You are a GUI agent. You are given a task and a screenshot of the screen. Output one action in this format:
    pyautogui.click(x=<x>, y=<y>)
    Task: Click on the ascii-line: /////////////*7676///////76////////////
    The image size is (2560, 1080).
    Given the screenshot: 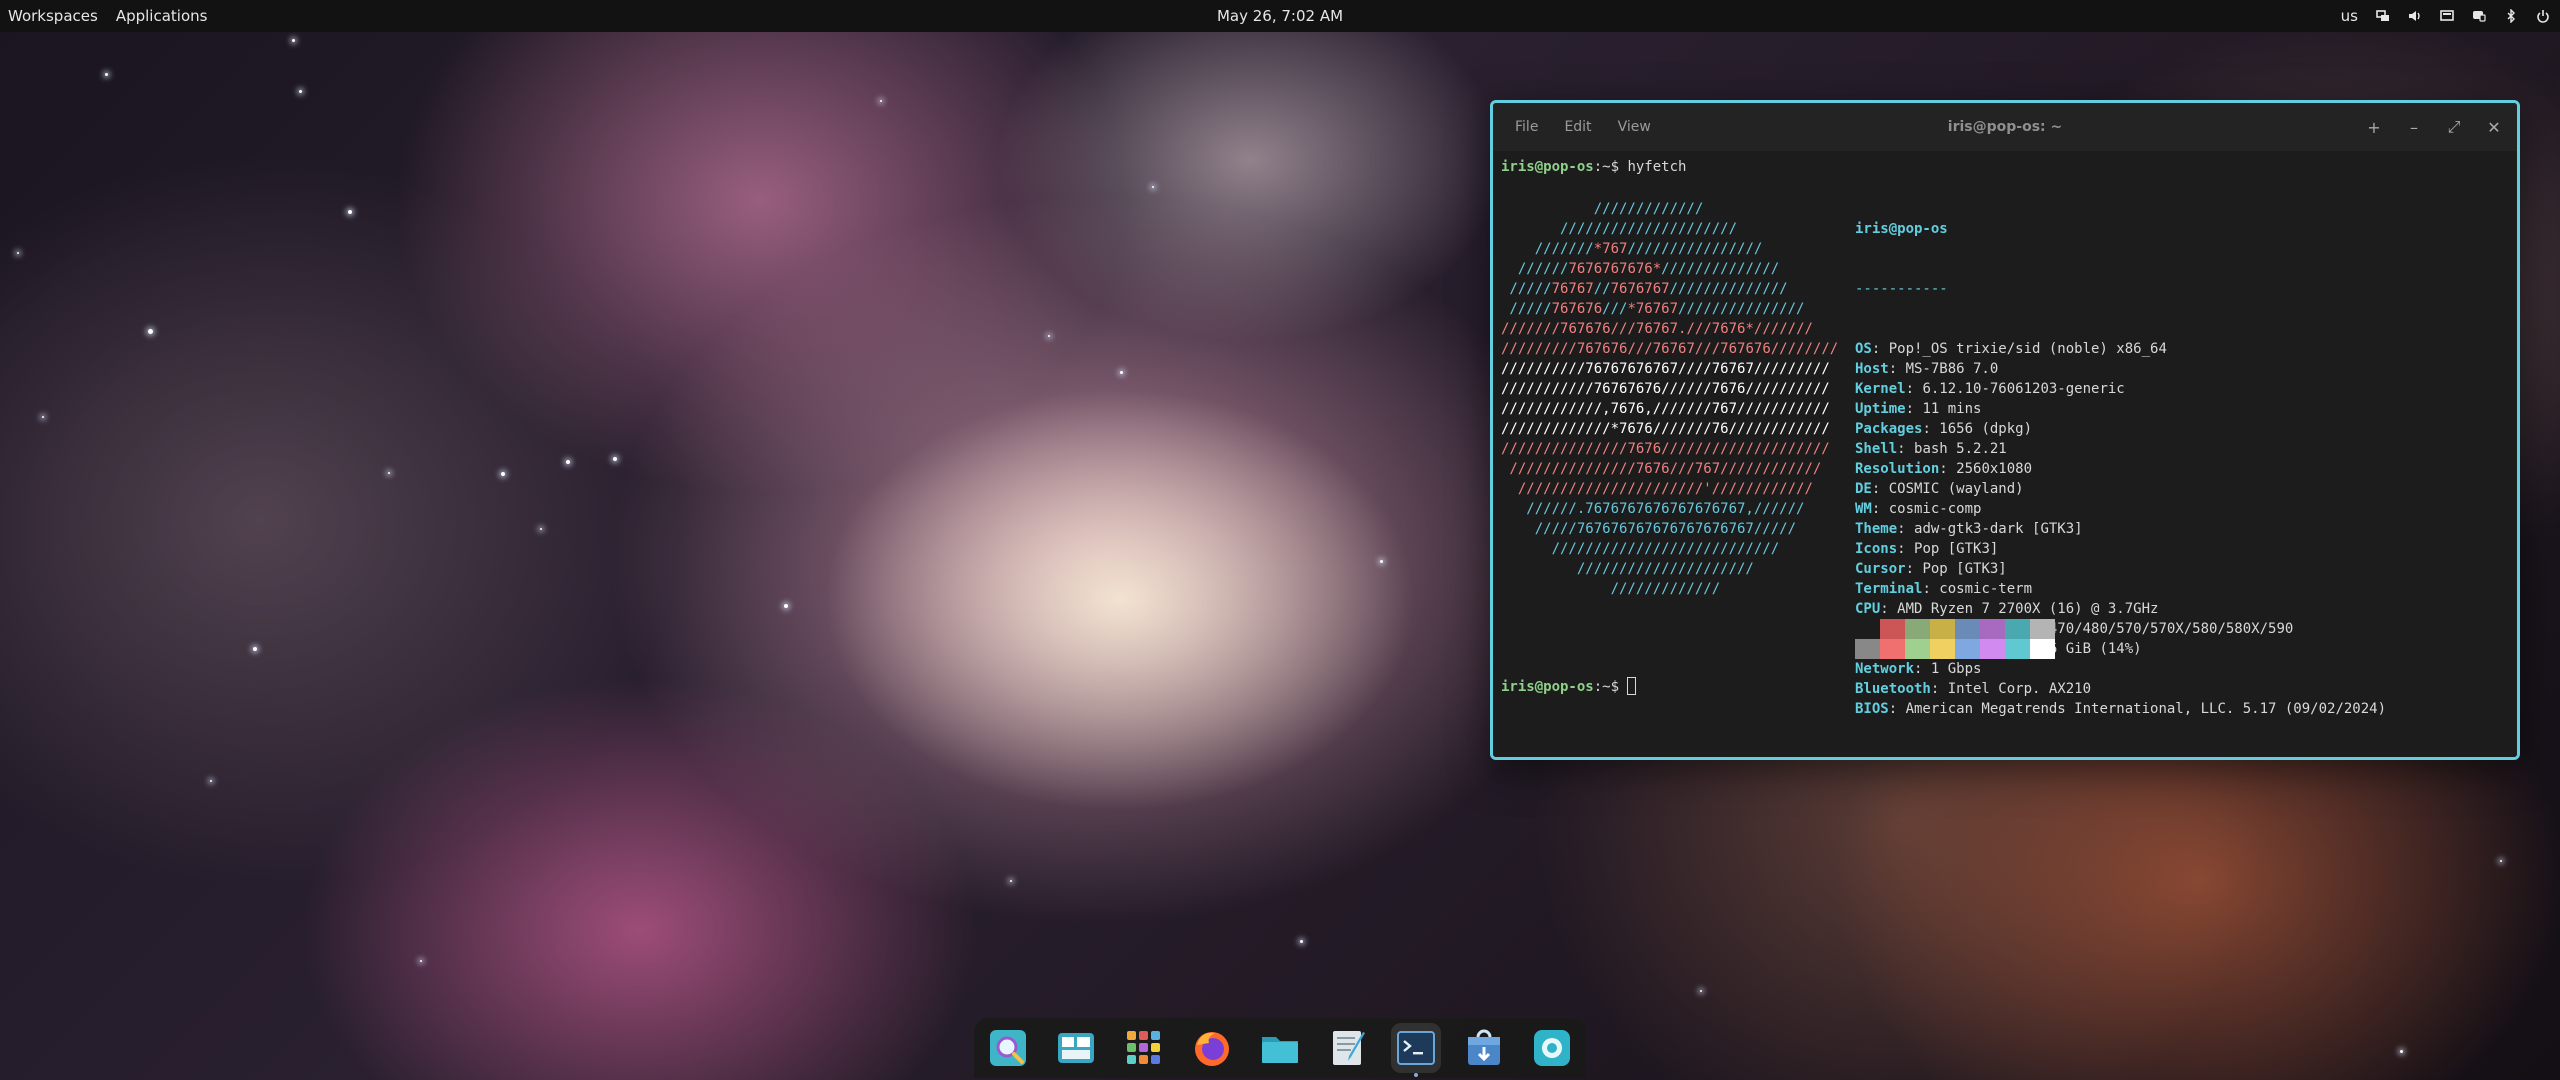 What is the action you would take?
    pyautogui.click(x=1669, y=429)
    